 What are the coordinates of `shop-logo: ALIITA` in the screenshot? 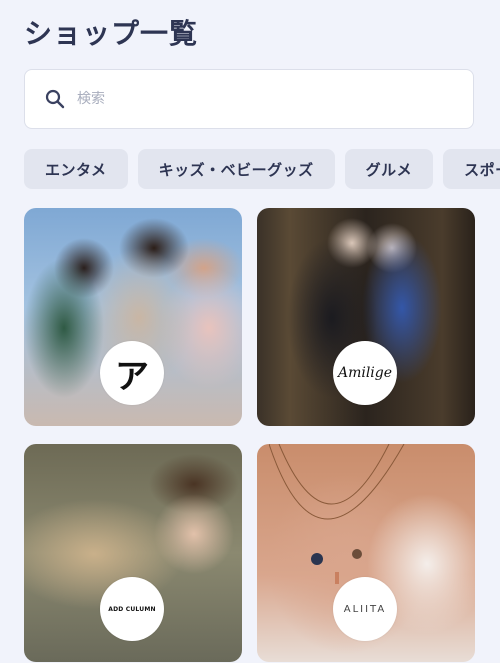 It's located at (365, 609).